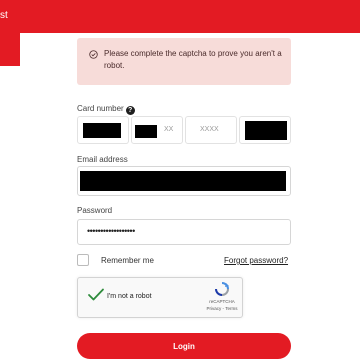 Image resolution: width=360 pixels, height=360 pixels. I want to click on info-icon: ?, so click(130, 110).